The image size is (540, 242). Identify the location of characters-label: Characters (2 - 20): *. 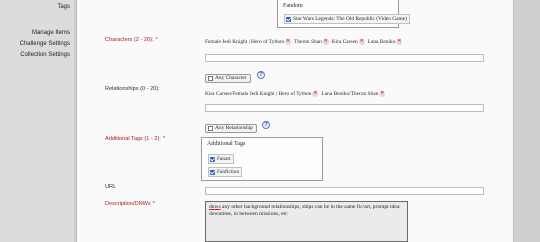
(131, 40).